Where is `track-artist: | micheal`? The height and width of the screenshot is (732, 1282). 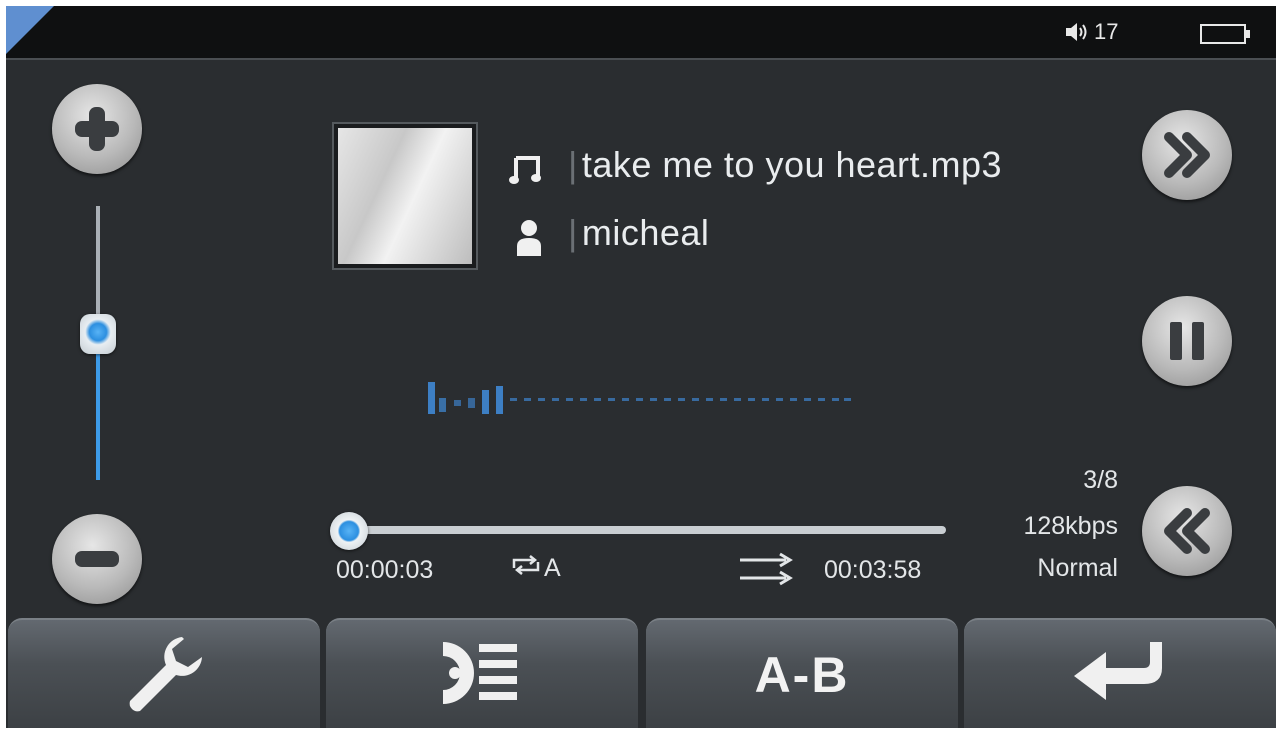
track-artist: | micheal is located at coordinates (638, 233).